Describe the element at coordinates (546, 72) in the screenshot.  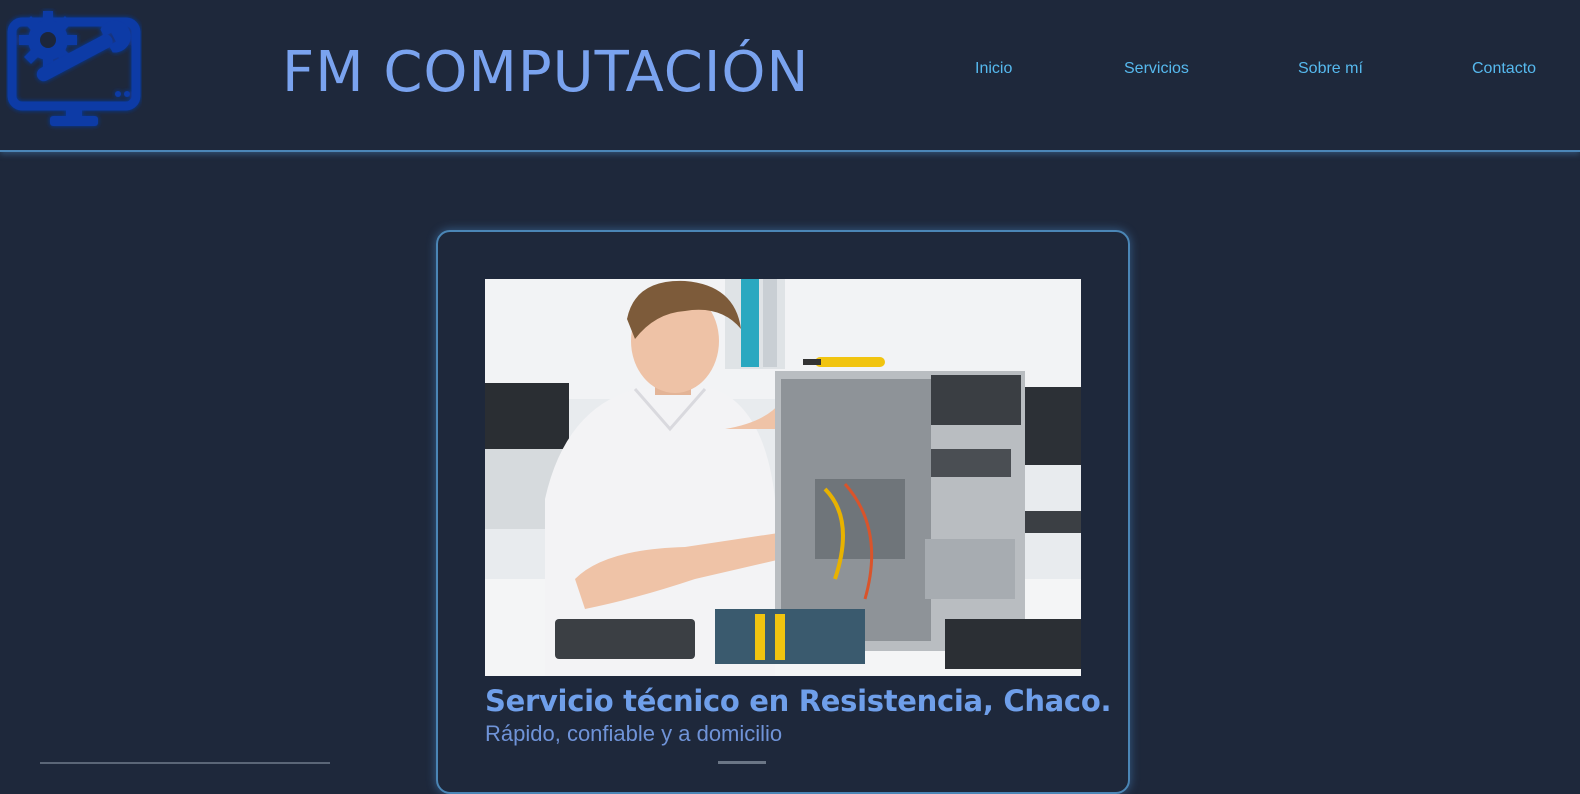
I see `site-title: FM COMPUTACIÓN` at that location.